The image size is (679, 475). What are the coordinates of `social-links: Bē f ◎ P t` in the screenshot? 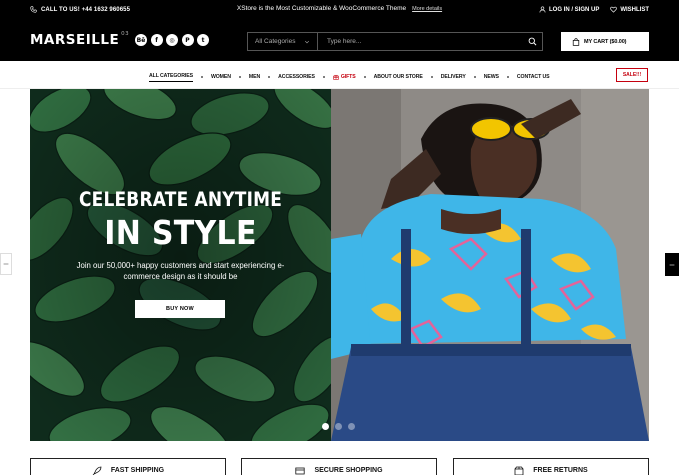 It's located at (174, 40).